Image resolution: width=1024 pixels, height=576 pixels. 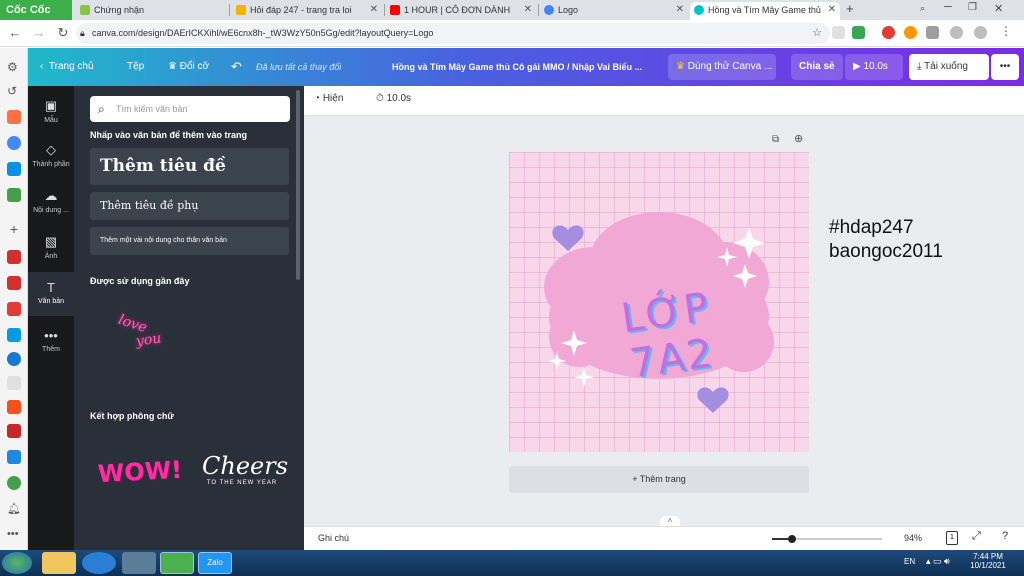 I want to click on zoom-slider-handle, so click(x=792, y=539).